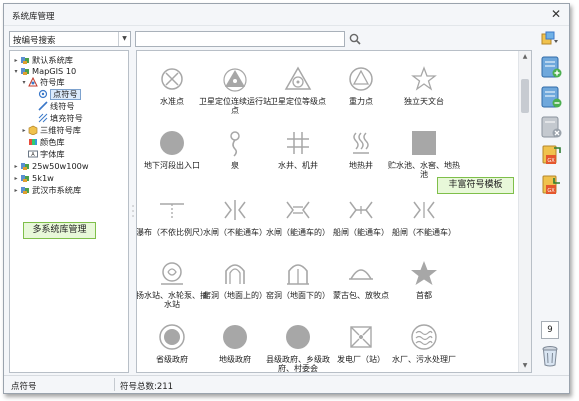 The image size is (579, 401). I want to click on trash-icon, so click(550, 356).